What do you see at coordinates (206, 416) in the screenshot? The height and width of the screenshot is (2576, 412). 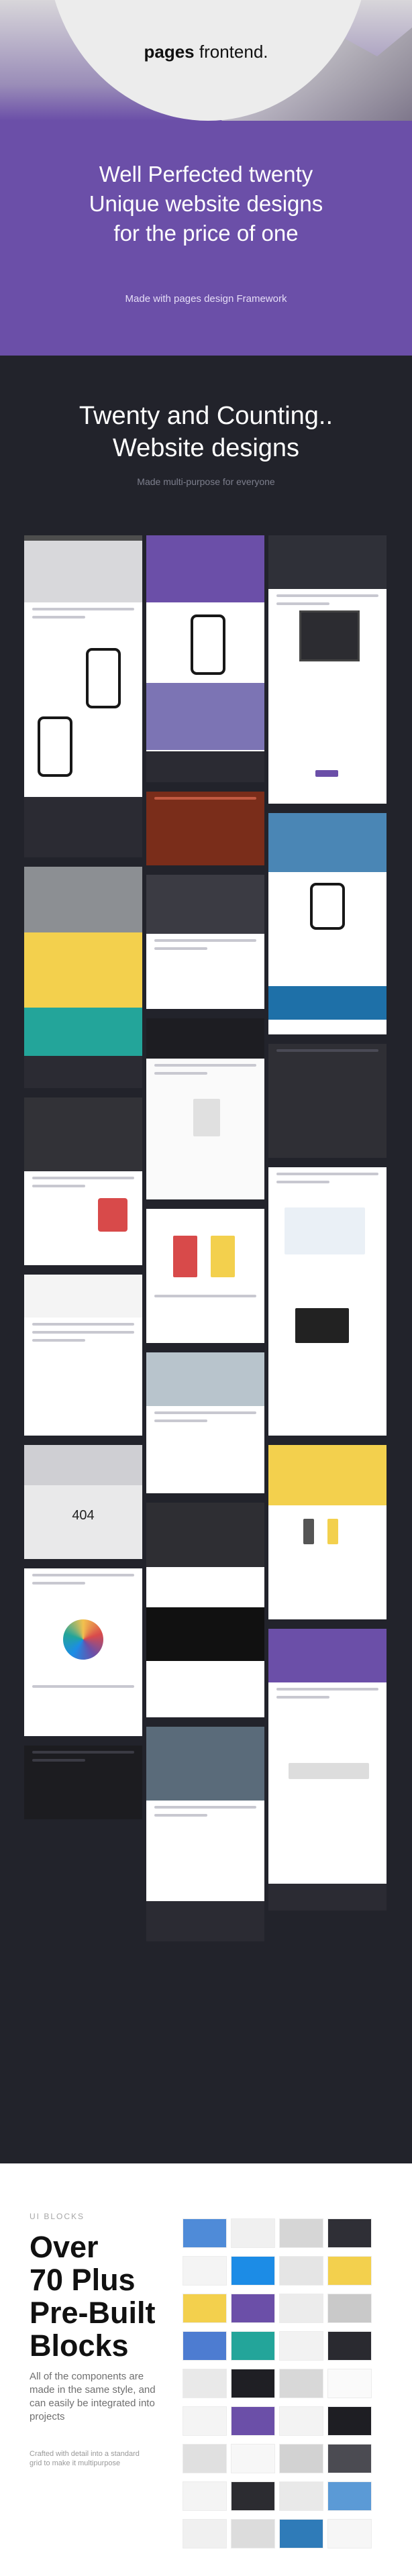 I see `showcase-title-line: Twenty and Counting..` at bounding box center [206, 416].